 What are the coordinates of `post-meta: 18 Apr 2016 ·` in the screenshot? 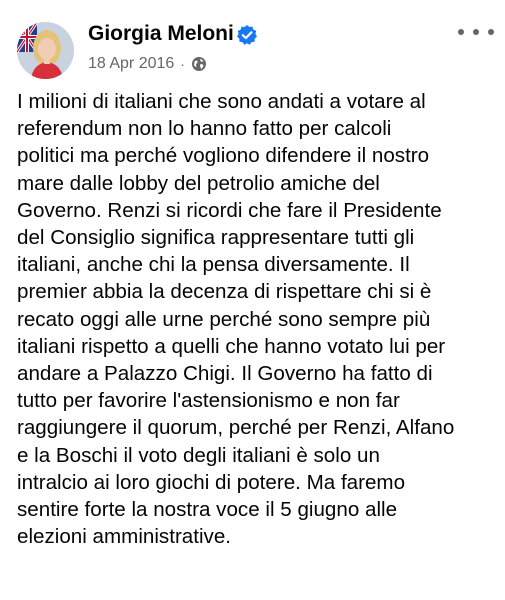 It's located at (147, 64).